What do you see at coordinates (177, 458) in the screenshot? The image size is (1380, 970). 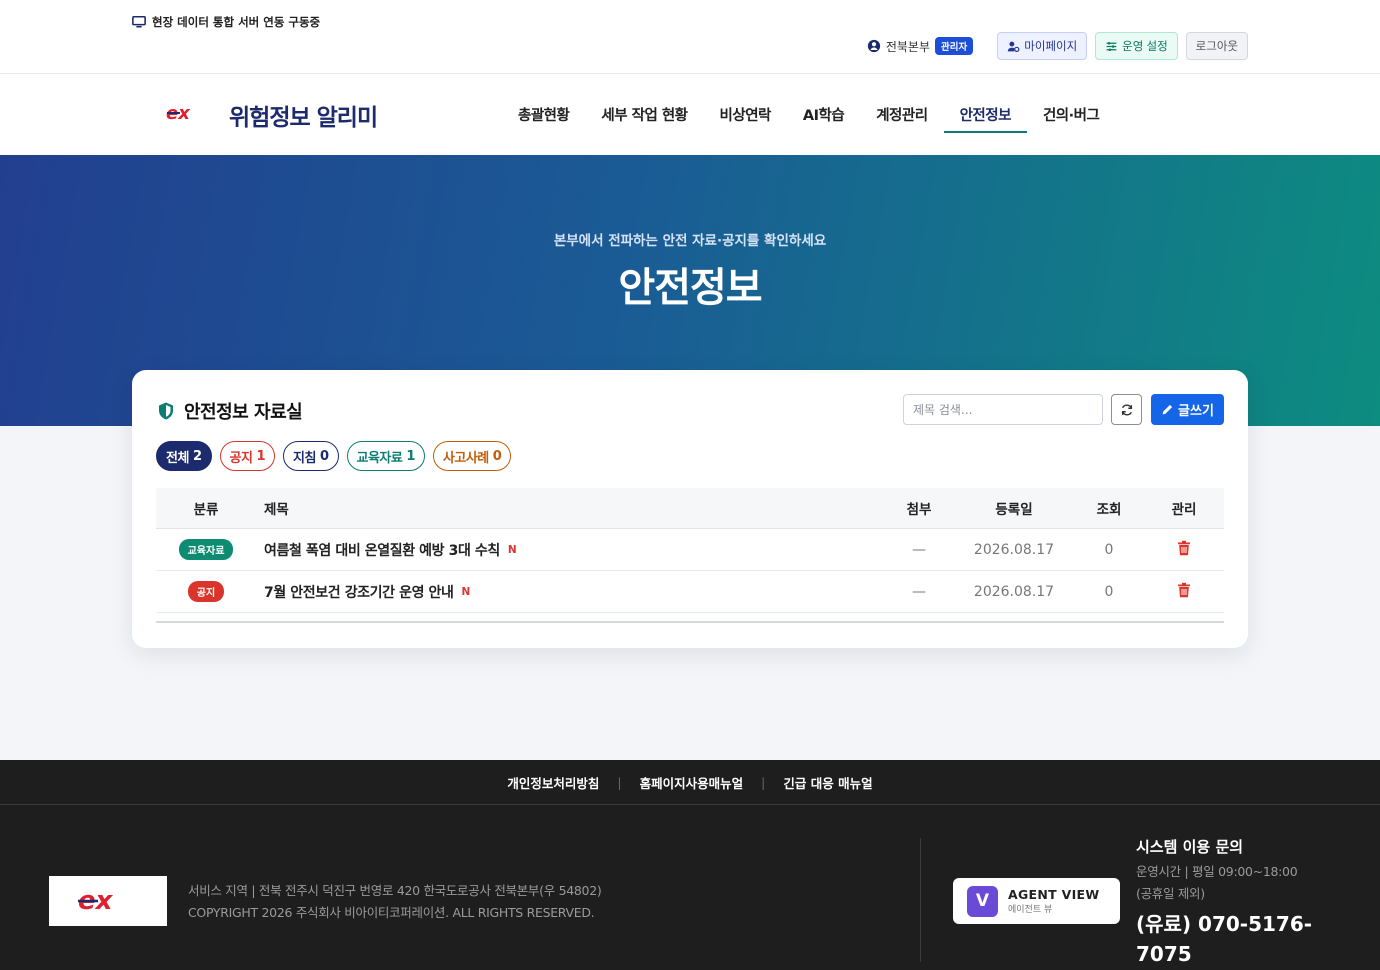 I see `filter-label: 전체` at bounding box center [177, 458].